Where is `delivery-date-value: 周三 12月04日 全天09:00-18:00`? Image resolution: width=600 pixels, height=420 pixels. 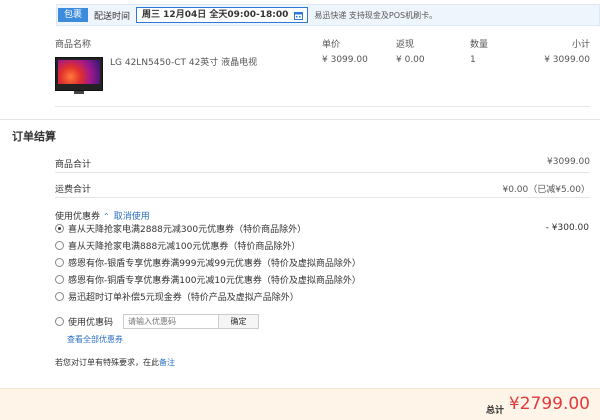 delivery-date-value: 周三 12月04日 全天09:00-18:00 is located at coordinates (215, 15).